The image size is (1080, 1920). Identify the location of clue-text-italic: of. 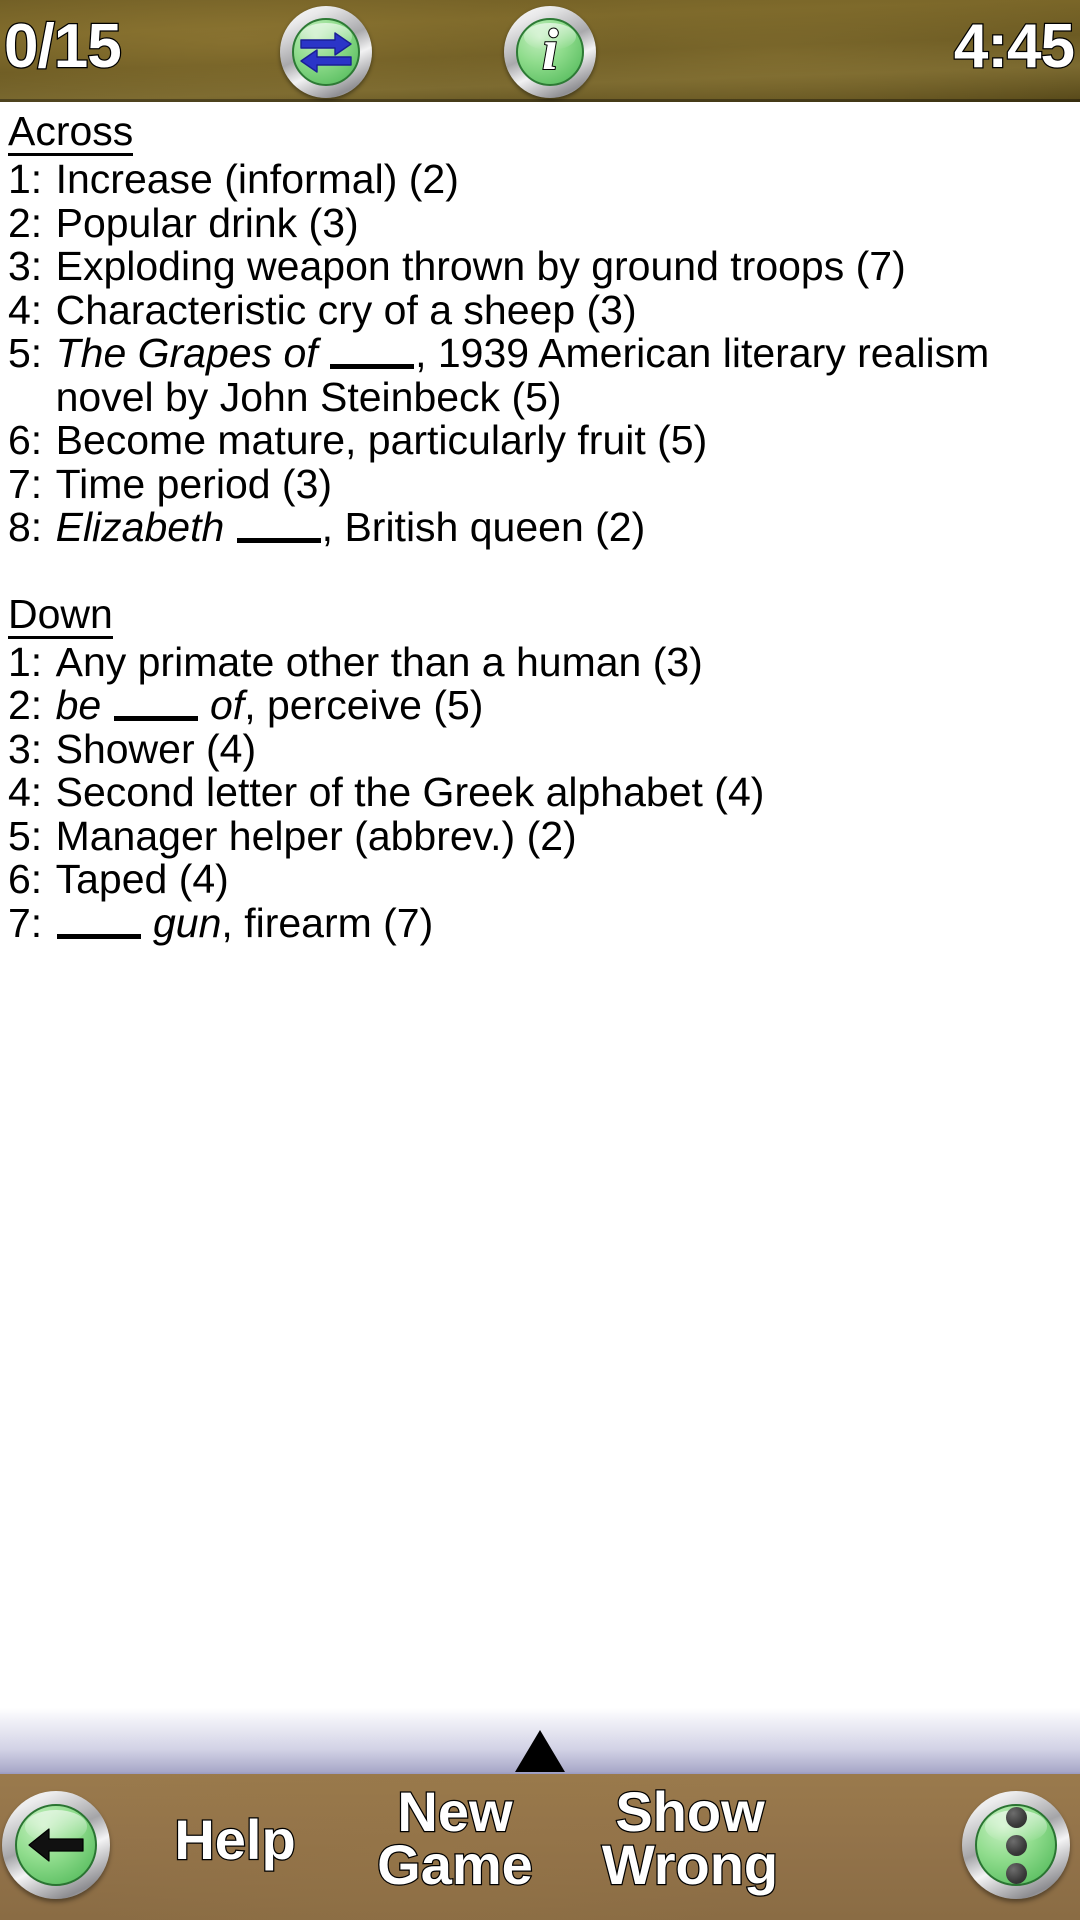
(221, 705).